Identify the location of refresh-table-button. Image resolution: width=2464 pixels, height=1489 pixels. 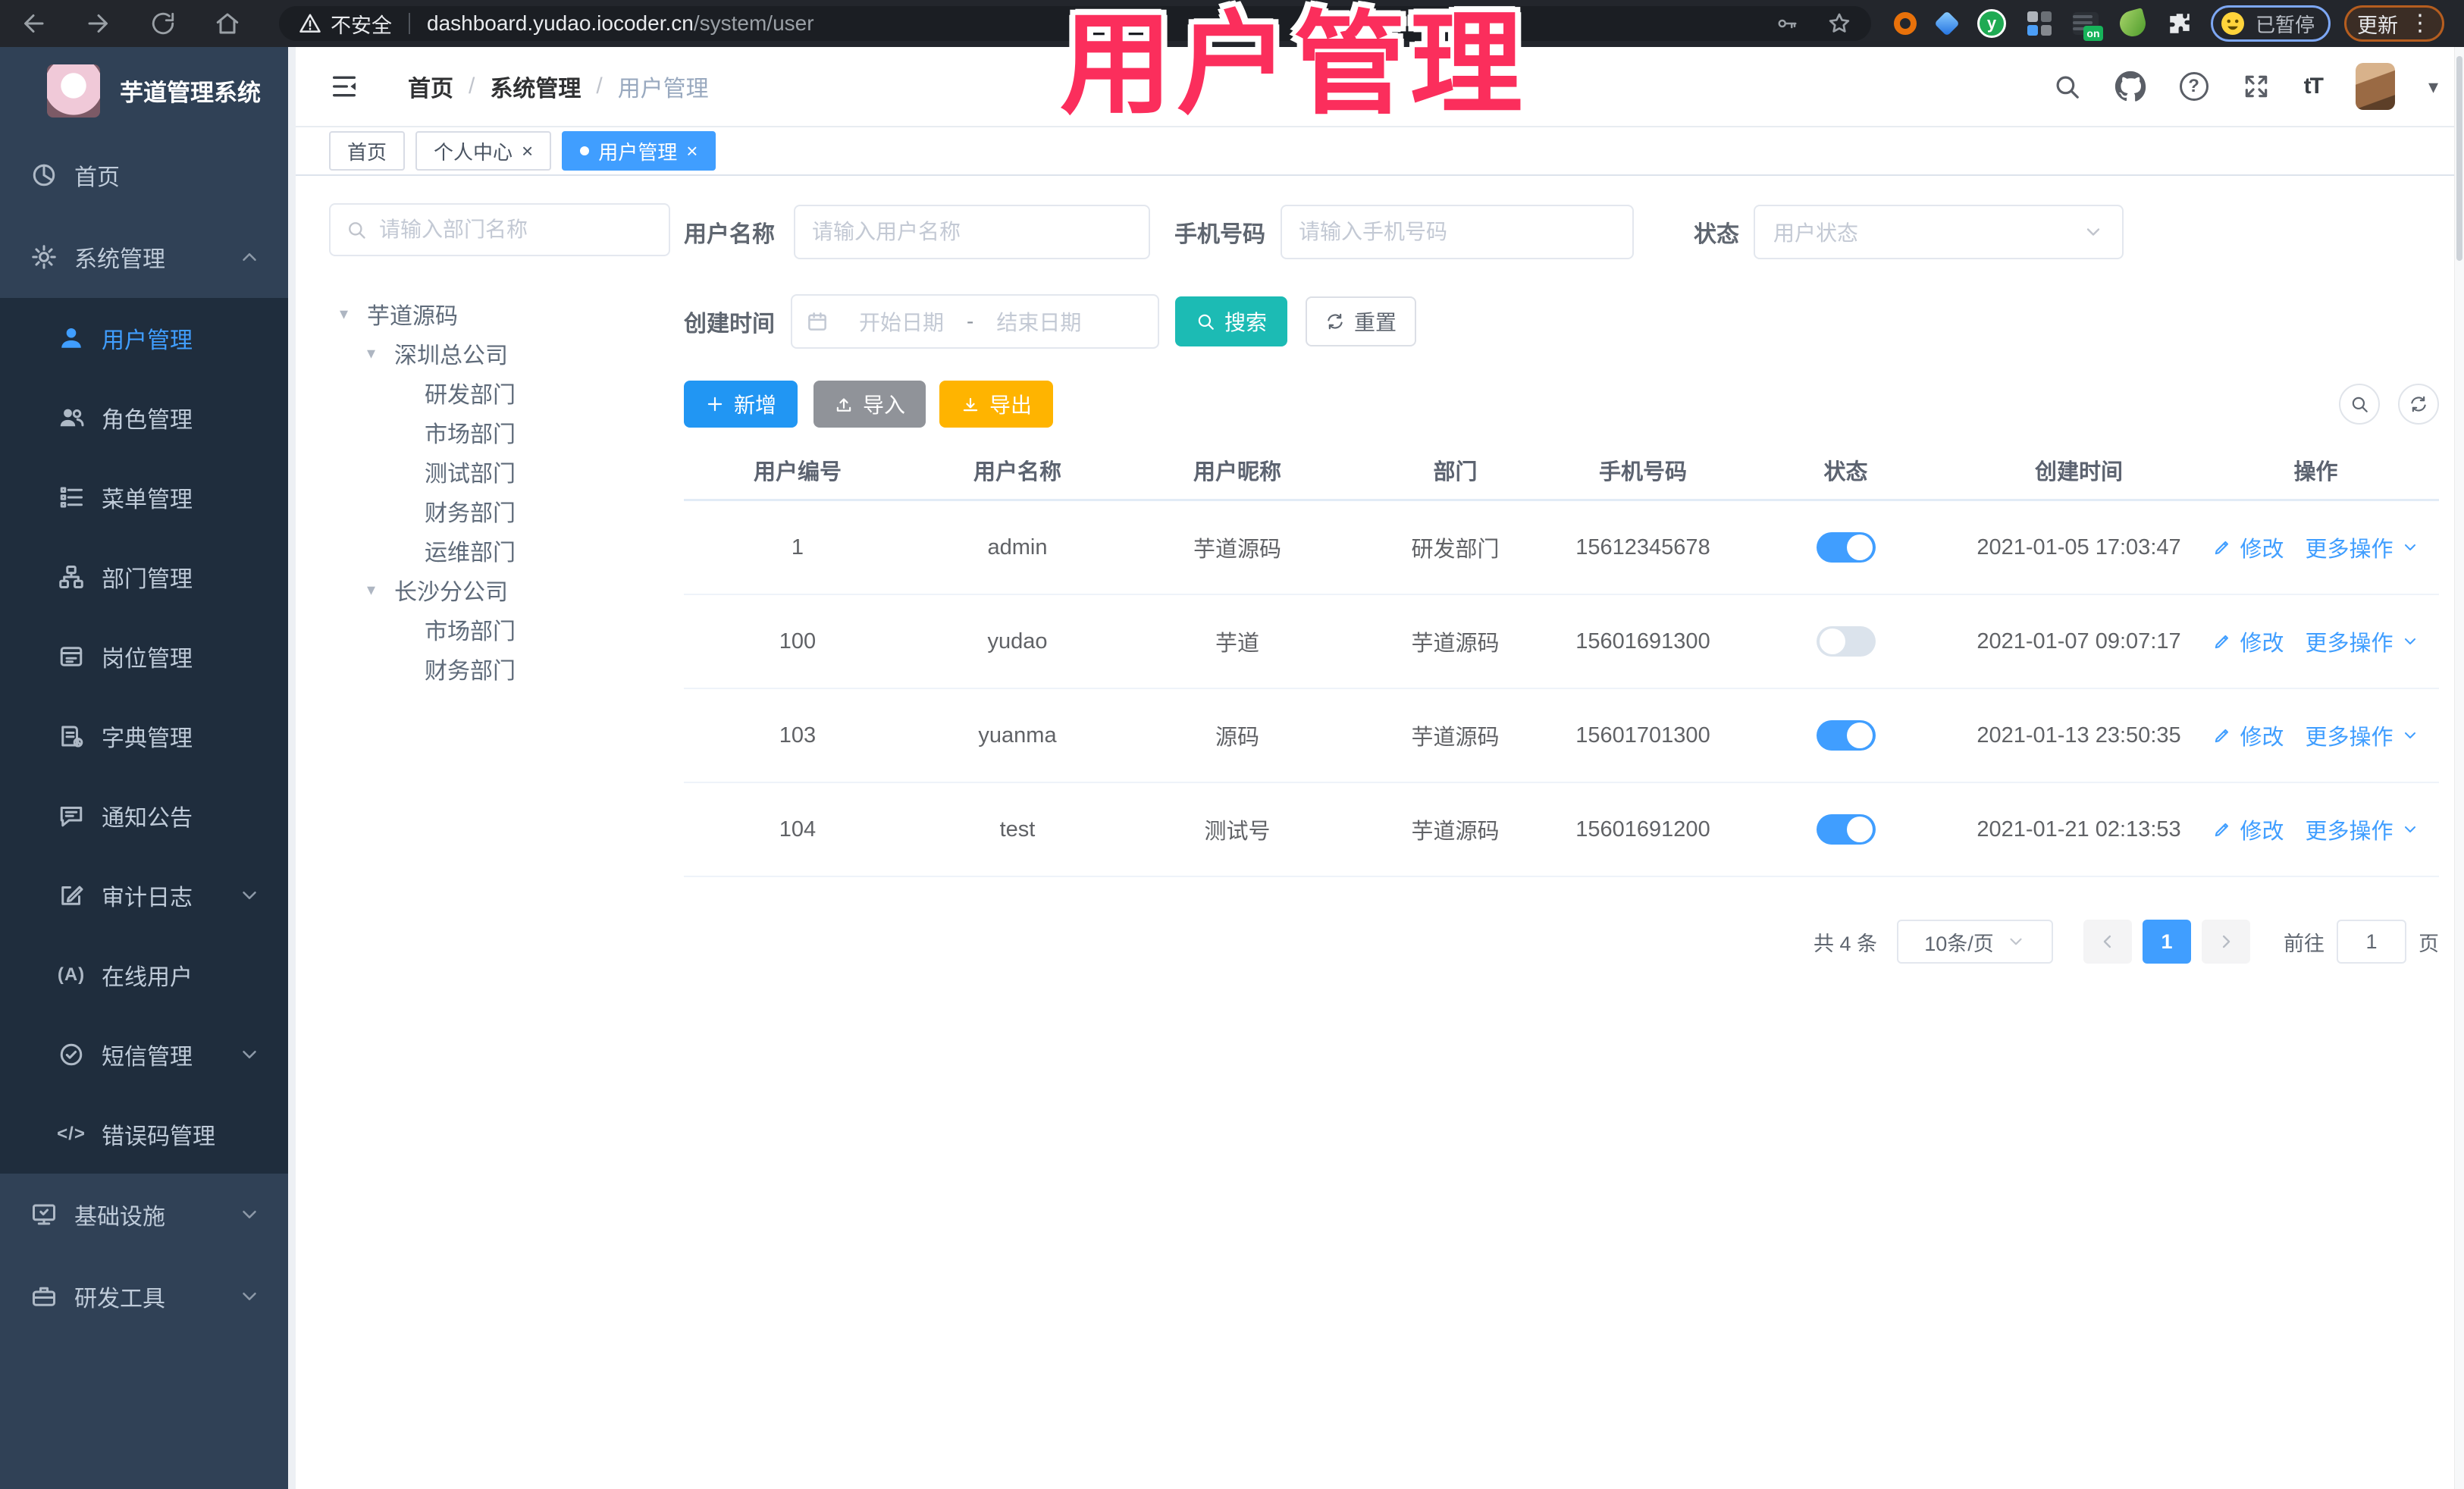
(2418, 405).